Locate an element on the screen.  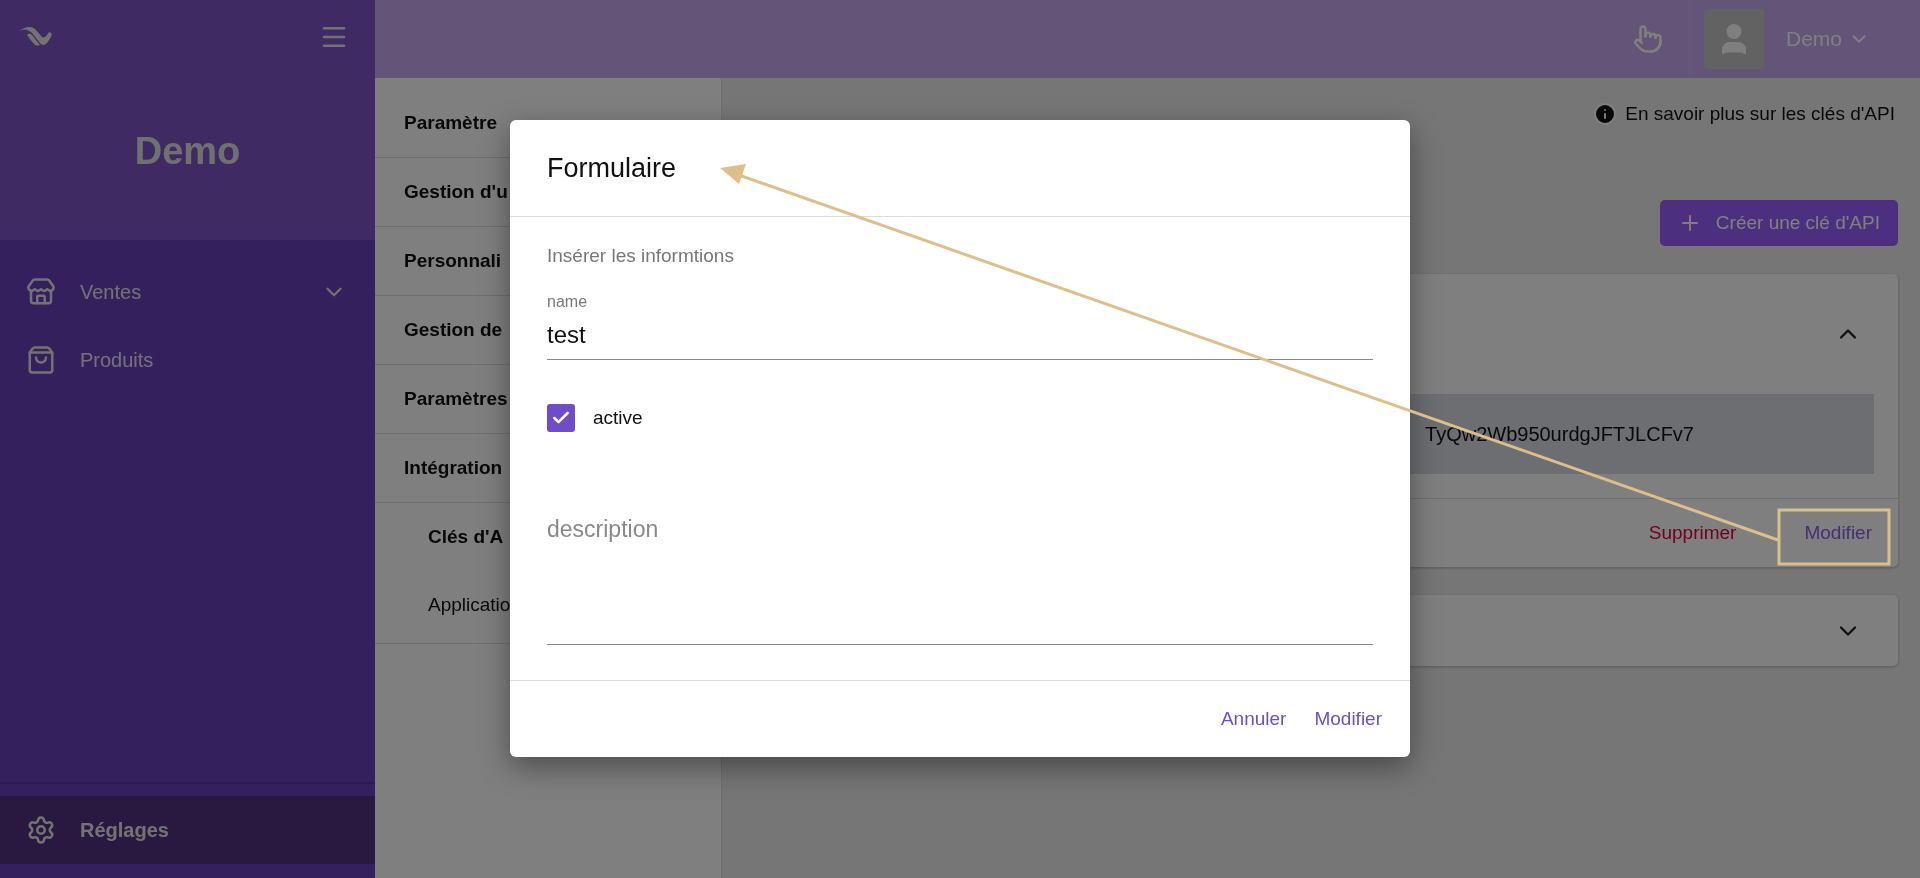
settings-item: Réglages is located at coordinates (187, 830).